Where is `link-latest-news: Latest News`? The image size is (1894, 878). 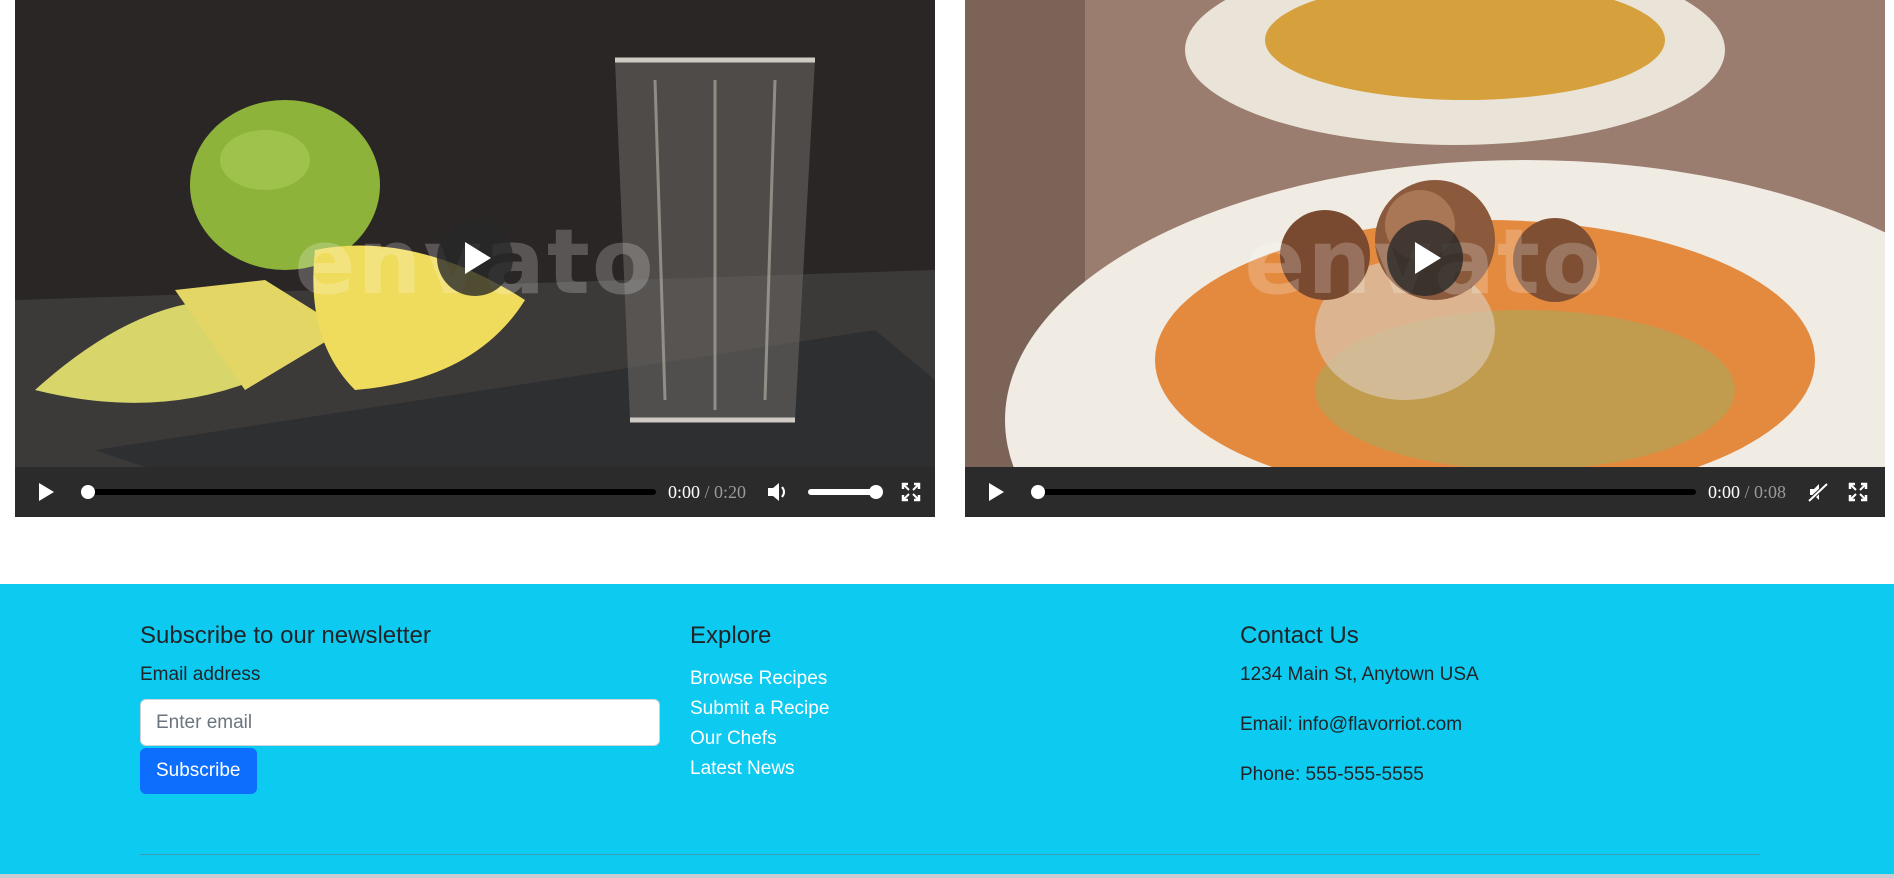
link-latest-news: Latest News is located at coordinates (742, 768).